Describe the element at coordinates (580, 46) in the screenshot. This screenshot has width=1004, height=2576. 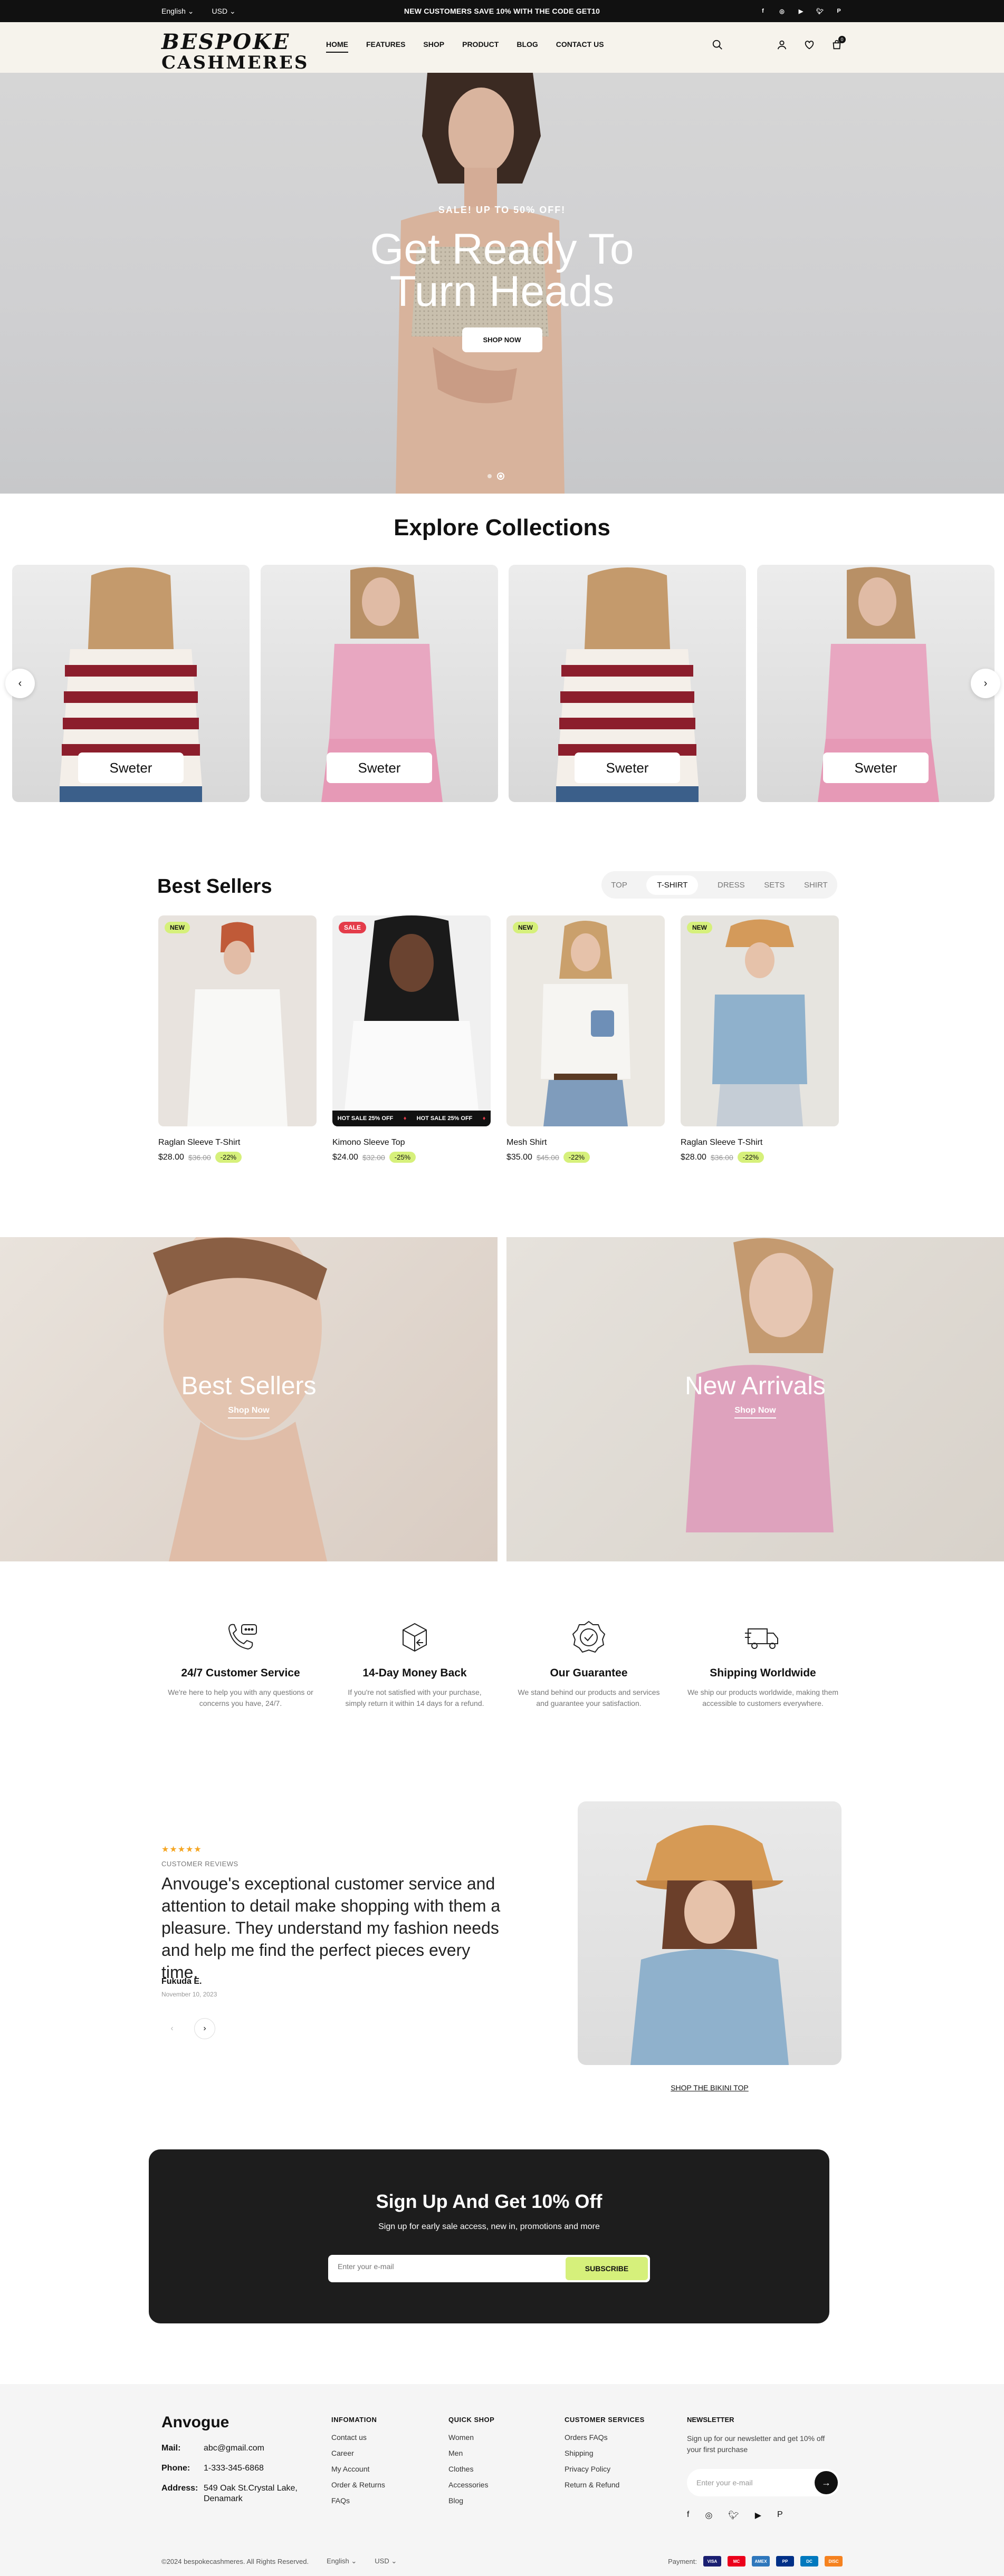
I see `nav-contact: CONTACT US` at that location.